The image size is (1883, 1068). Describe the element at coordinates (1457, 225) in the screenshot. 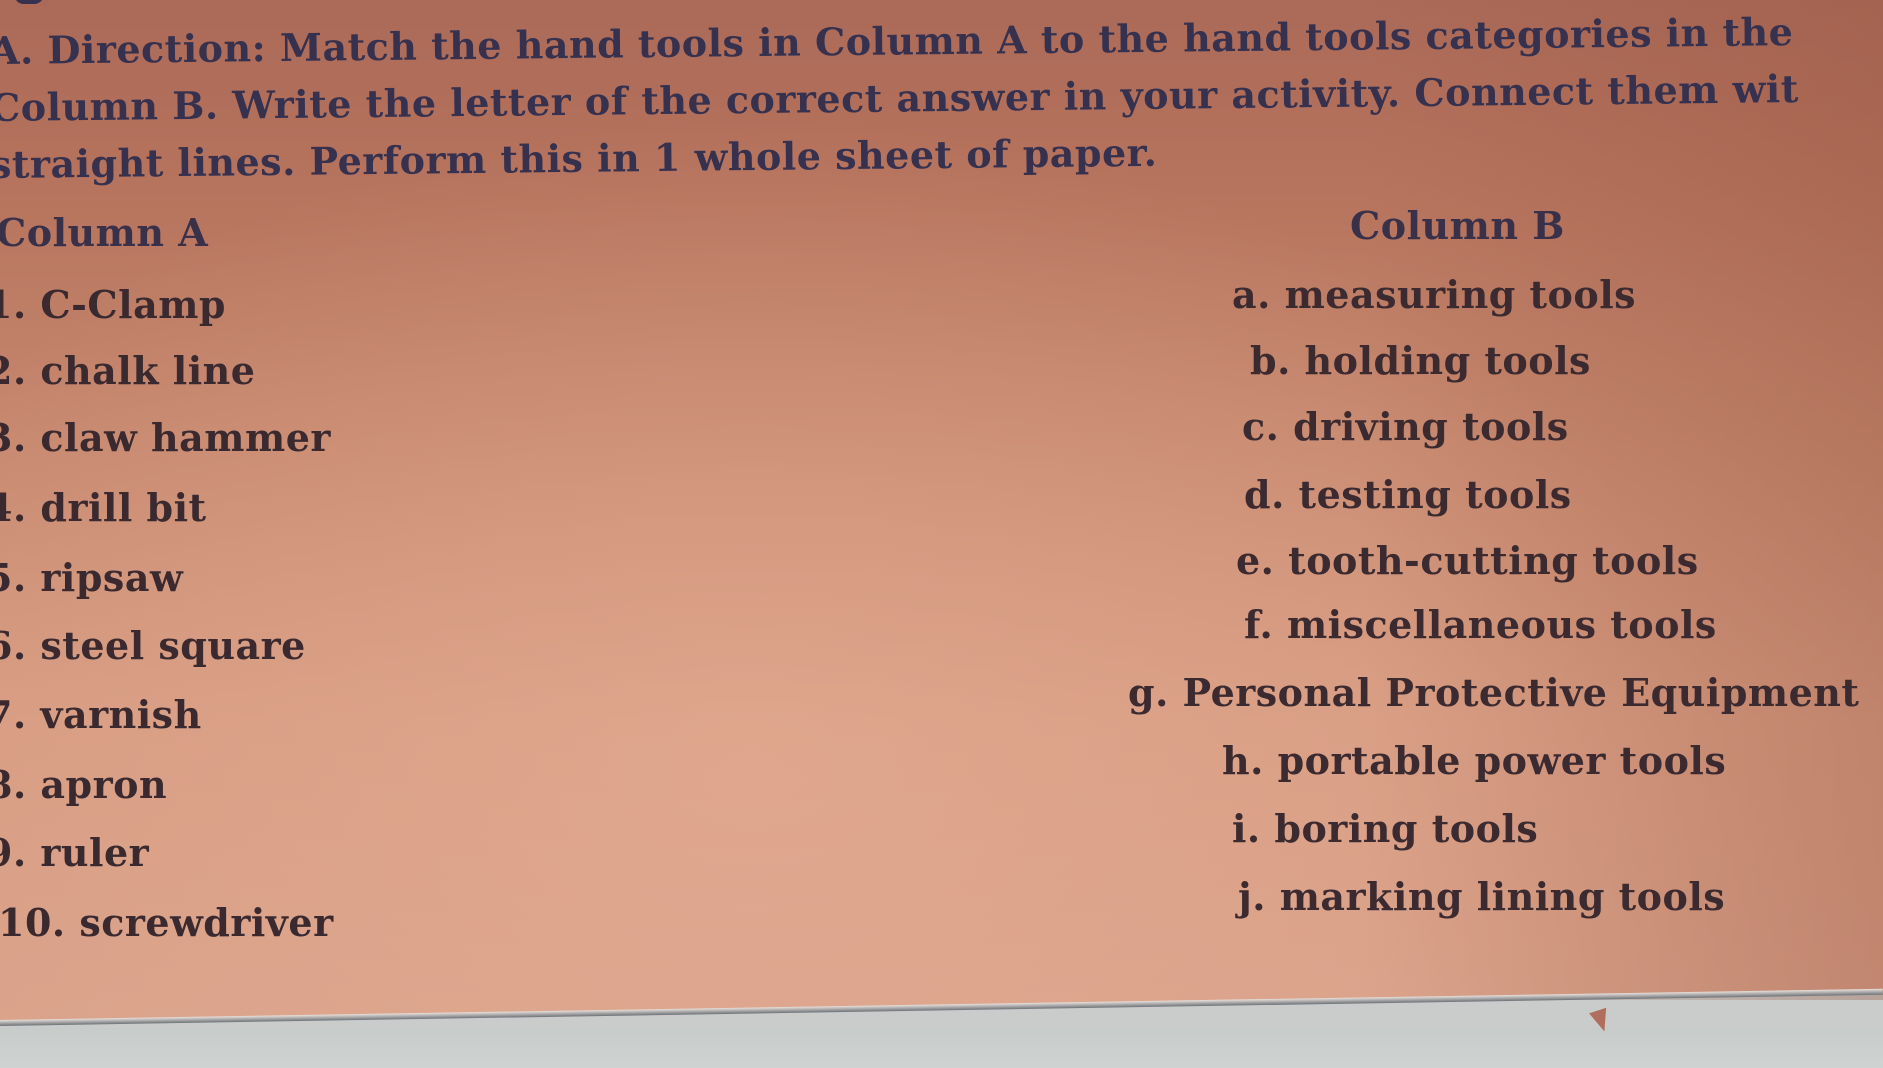

I see `column-b-heading: Column B` at that location.